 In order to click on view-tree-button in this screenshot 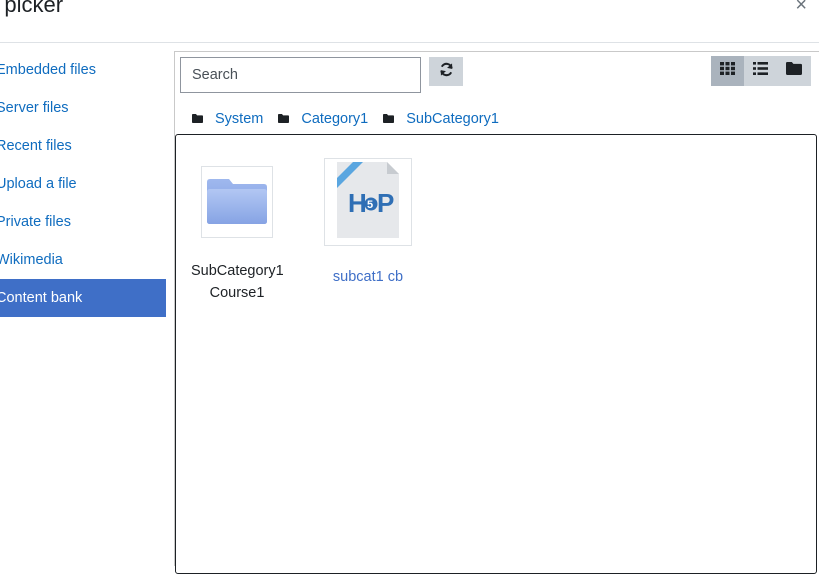, I will do `click(793, 71)`.